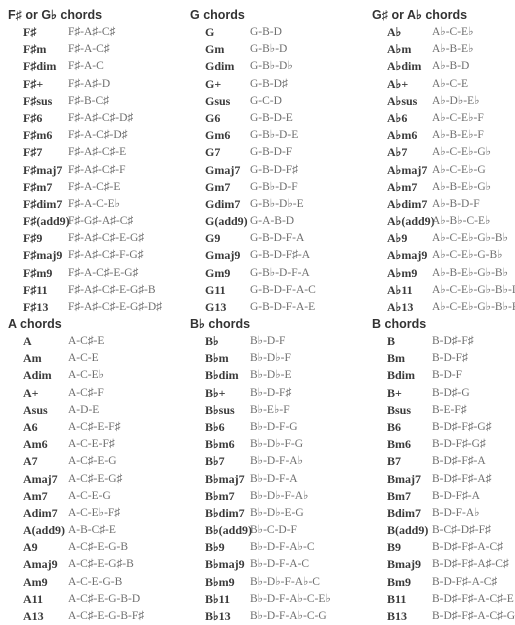  I want to click on chord-row: A♭maj7 A♭-C-E♭-G, so click(443, 170).